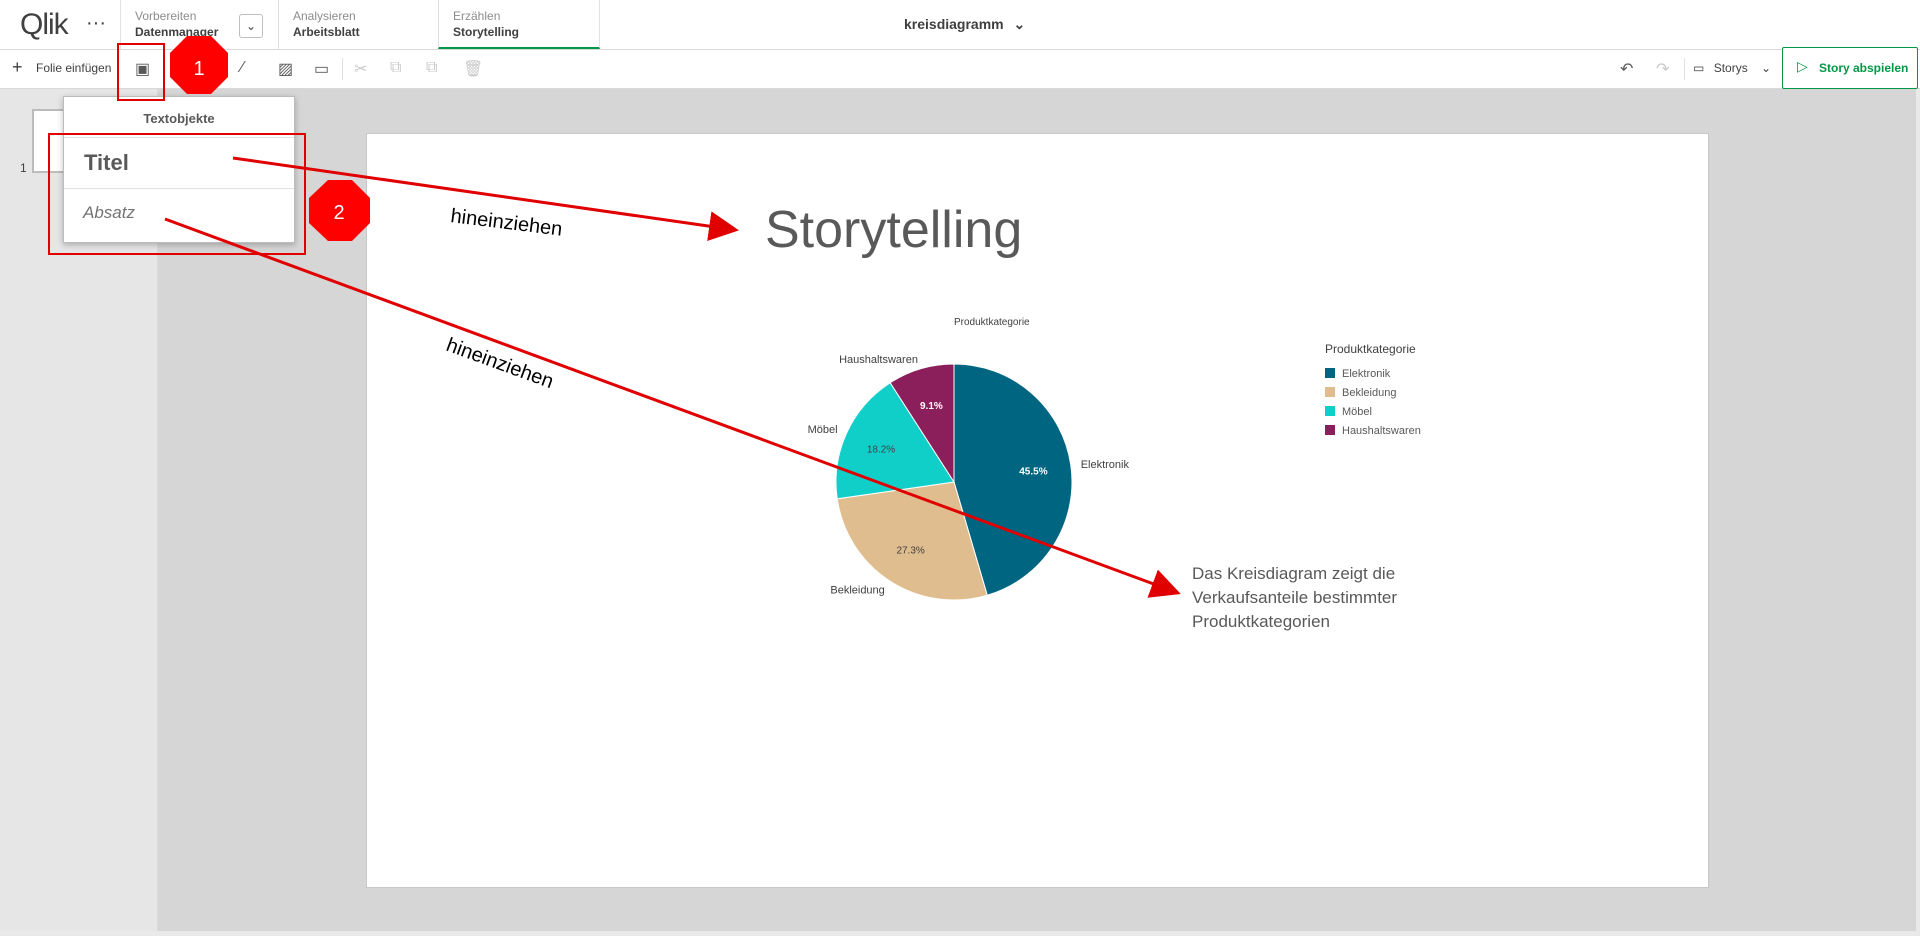  What do you see at coordinates (881, 450) in the screenshot?
I see `pie-value-label: 18.2%` at bounding box center [881, 450].